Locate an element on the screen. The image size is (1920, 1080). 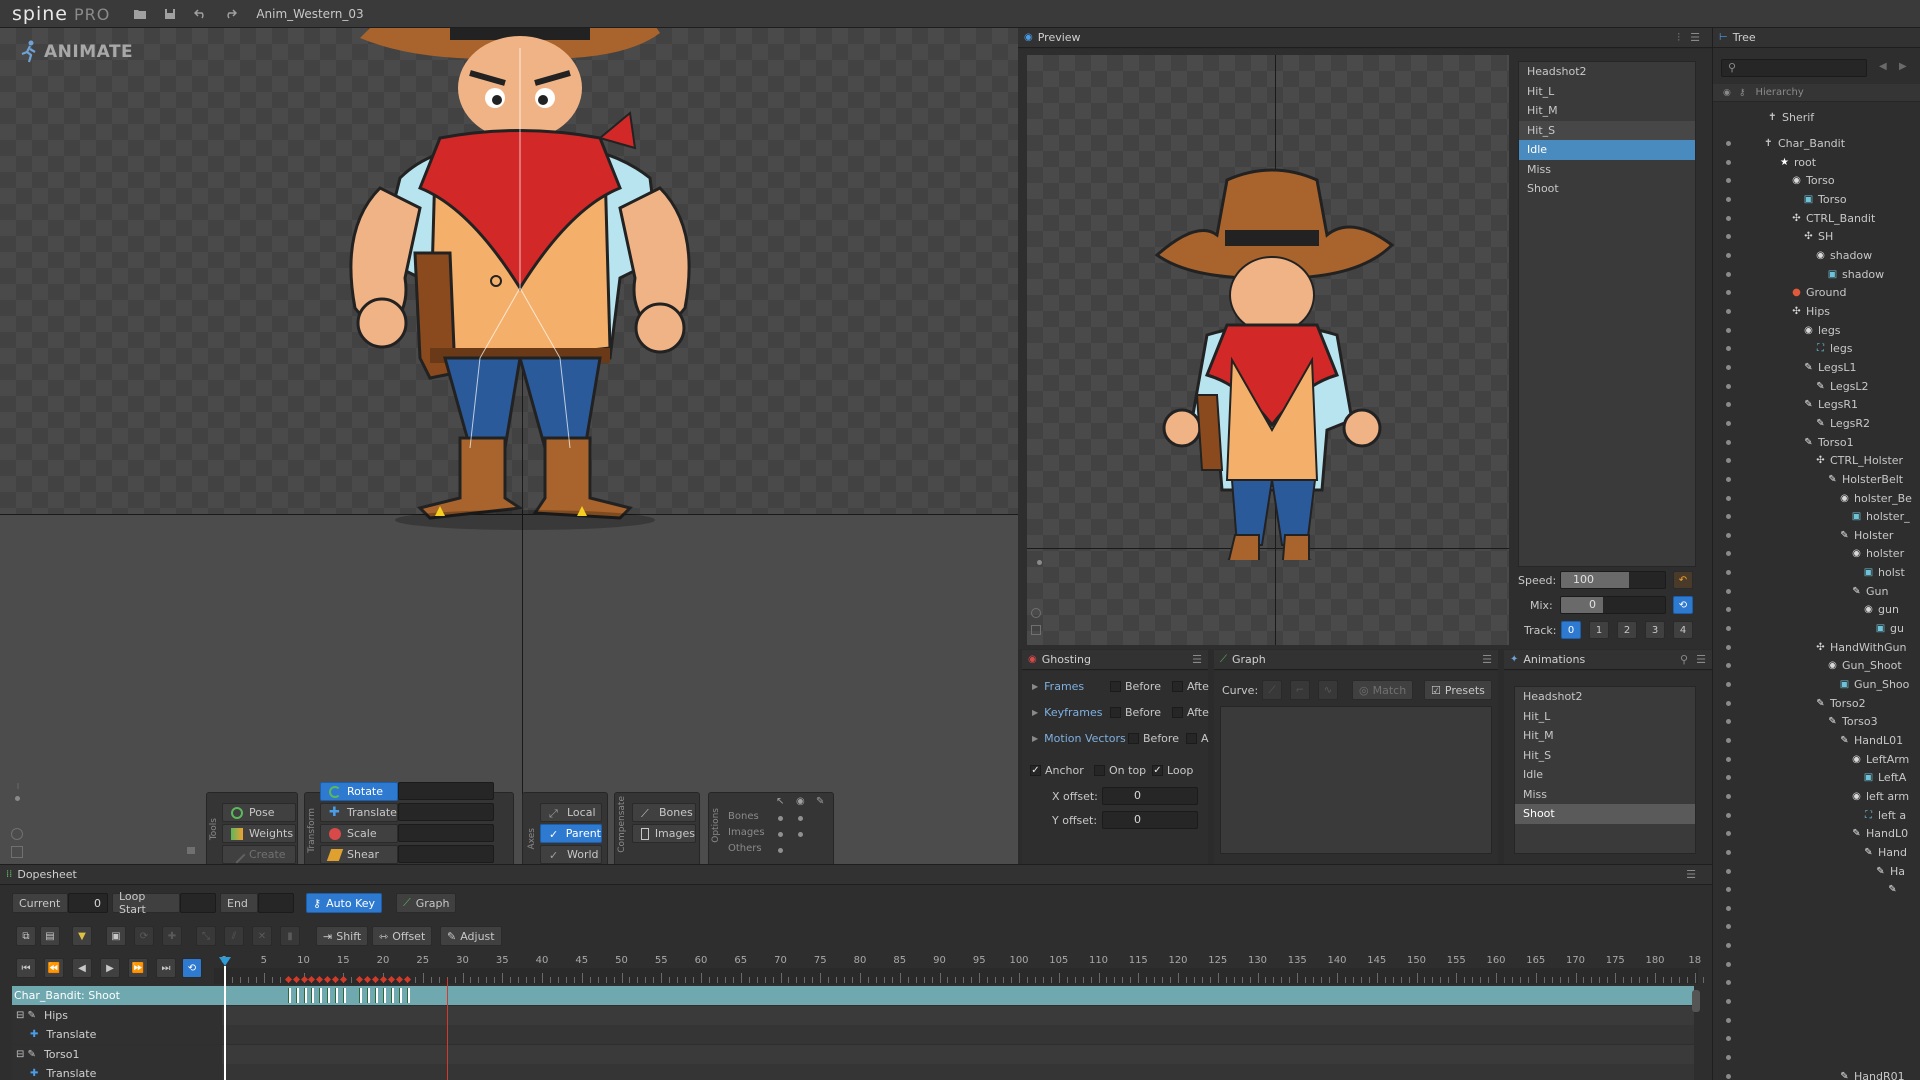
shear-value-field is located at coordinates (446, 854).